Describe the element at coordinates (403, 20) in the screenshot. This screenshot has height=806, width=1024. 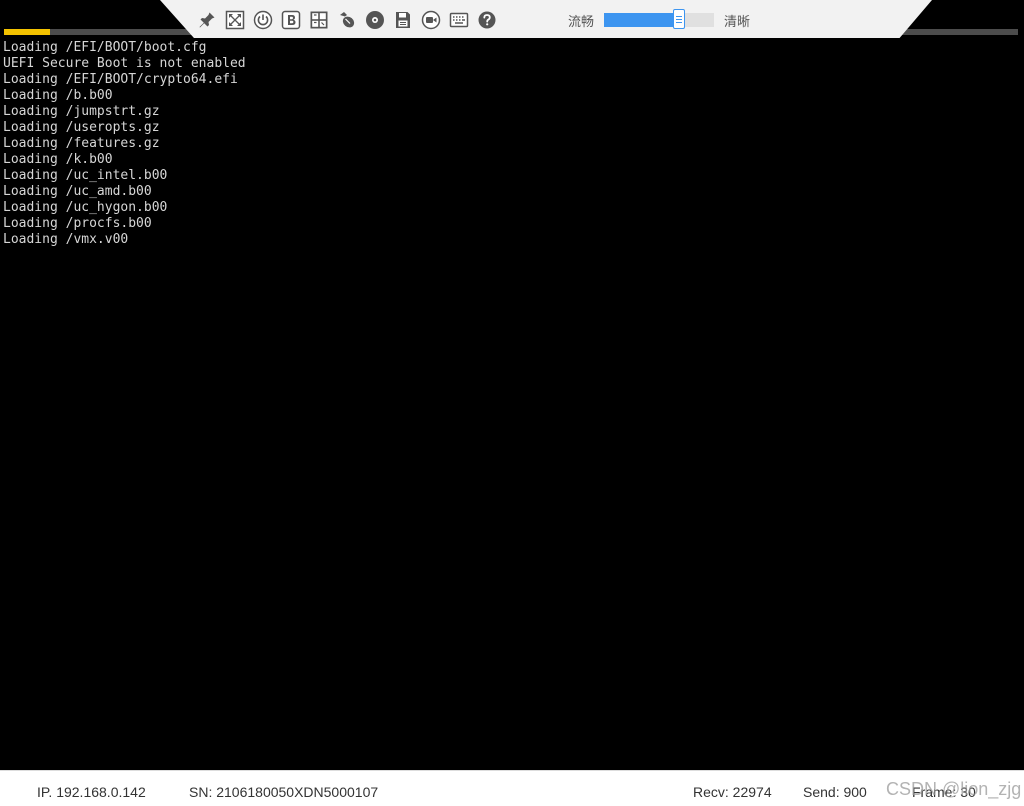
I see `floppy-icon` at that location.